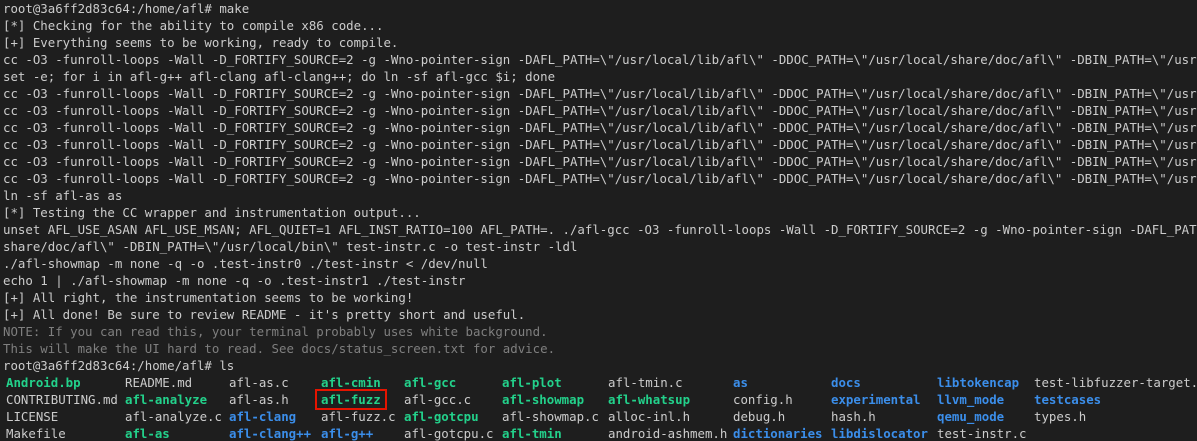 The image size is (1197, 441). What do you see at coordinates (43, 382) in the screenshot?
I see `file-entry: Android.bp` at bounding box center [43, 382].